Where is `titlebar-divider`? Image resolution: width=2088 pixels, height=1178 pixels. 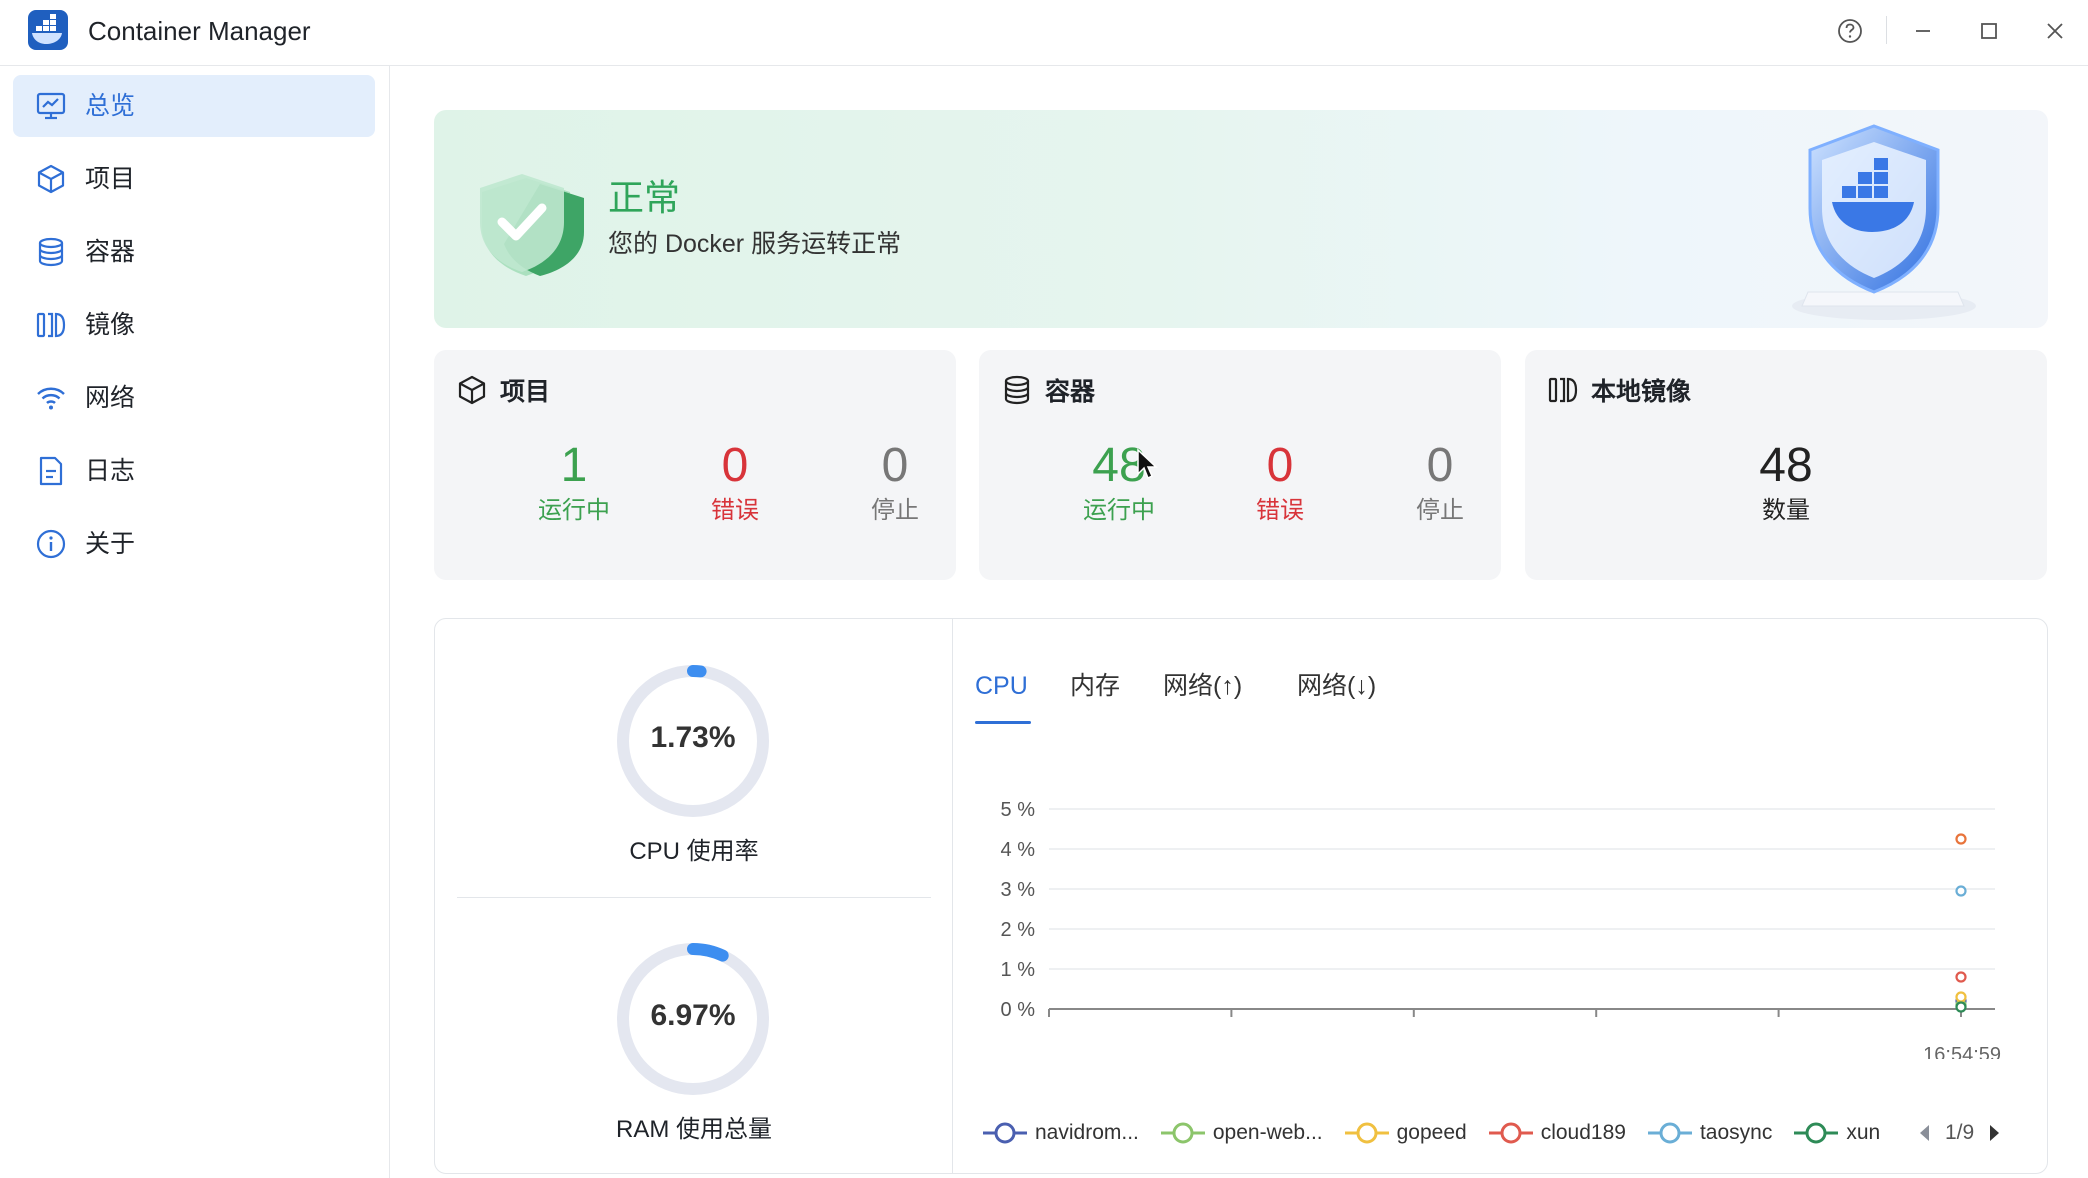
titlebar-divider is located at coordinates (1886, 30).